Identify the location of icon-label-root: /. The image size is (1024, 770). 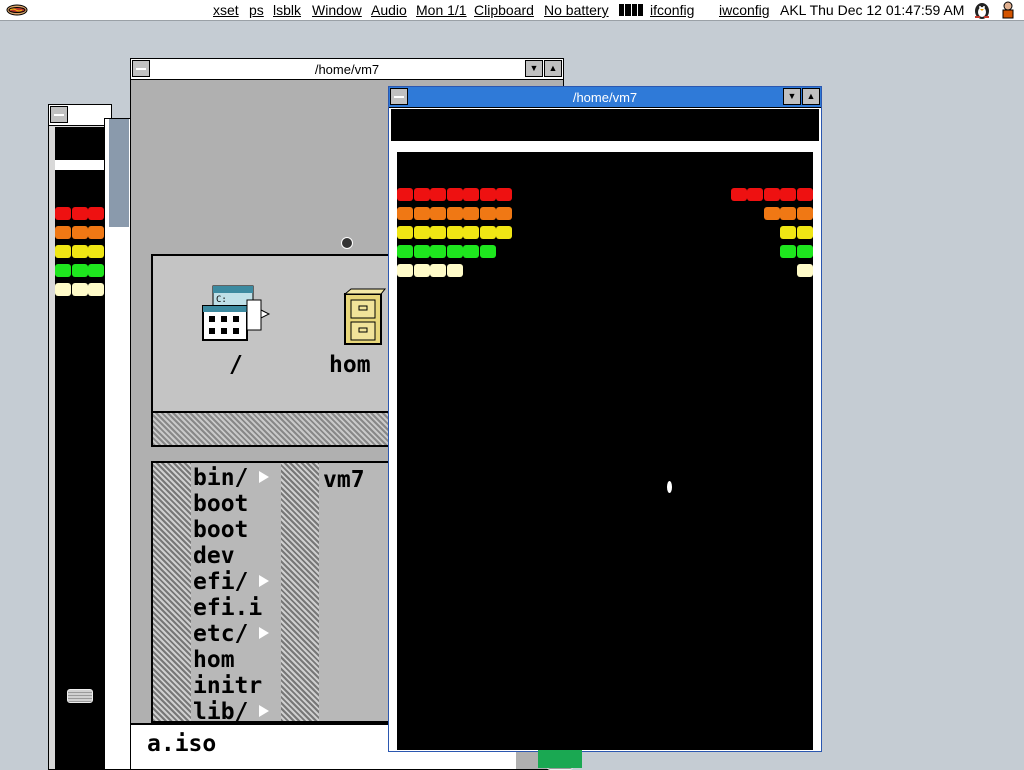
(236, 365).